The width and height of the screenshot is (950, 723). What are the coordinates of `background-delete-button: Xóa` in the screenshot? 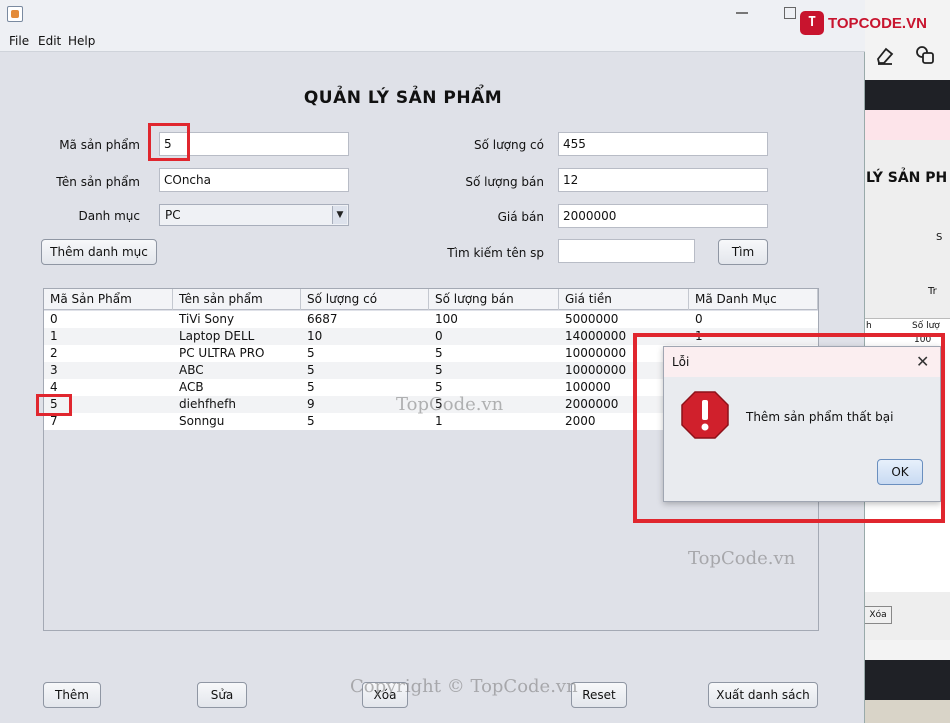 It's located at (878, 615).